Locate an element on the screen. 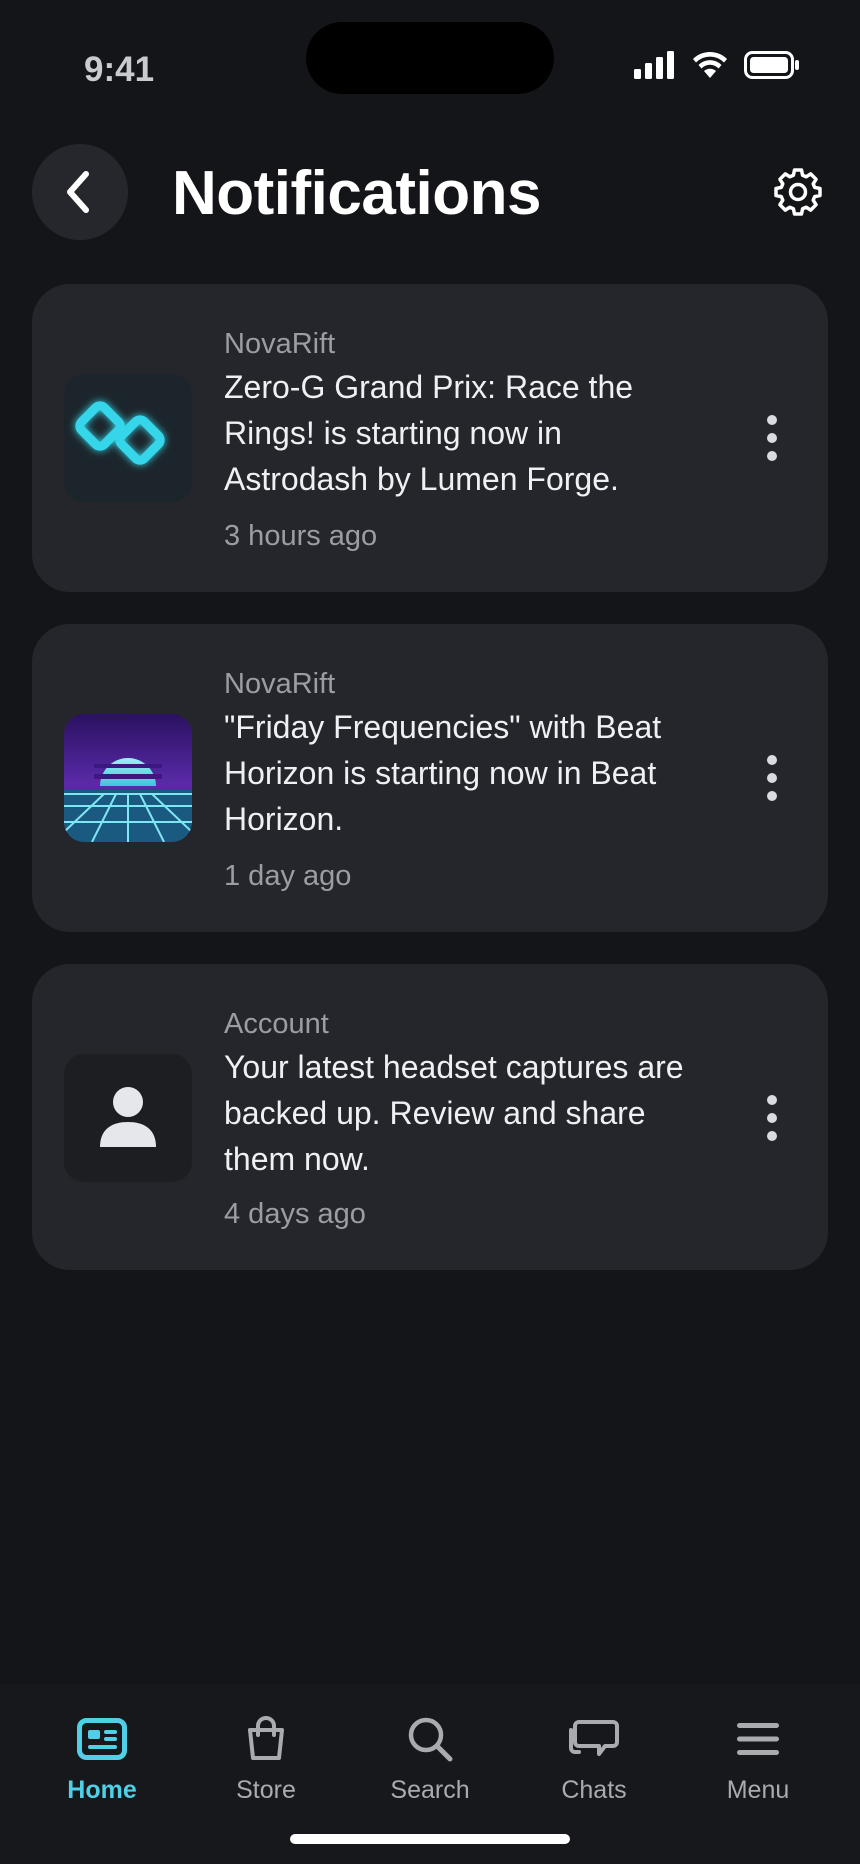  page-title: Notifications is located at coordinates (356, 193).